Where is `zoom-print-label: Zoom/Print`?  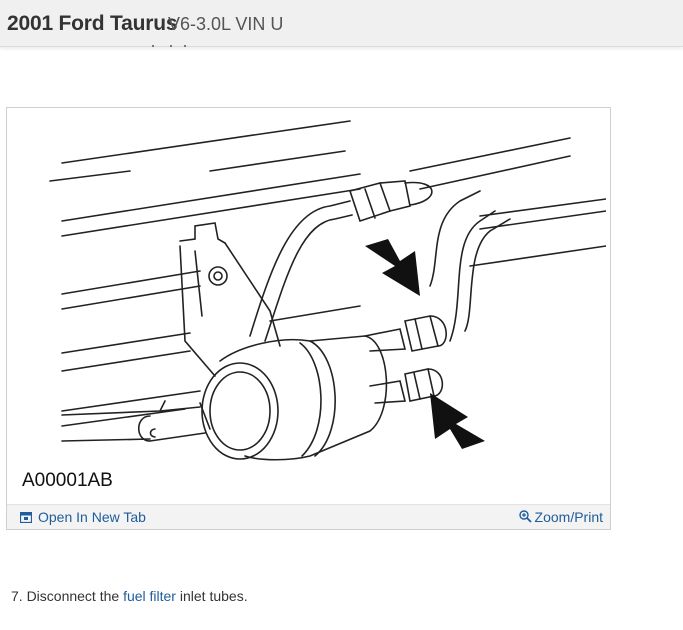
zoom-print-label: Zoom/Print is located at coordinates (568, 517).